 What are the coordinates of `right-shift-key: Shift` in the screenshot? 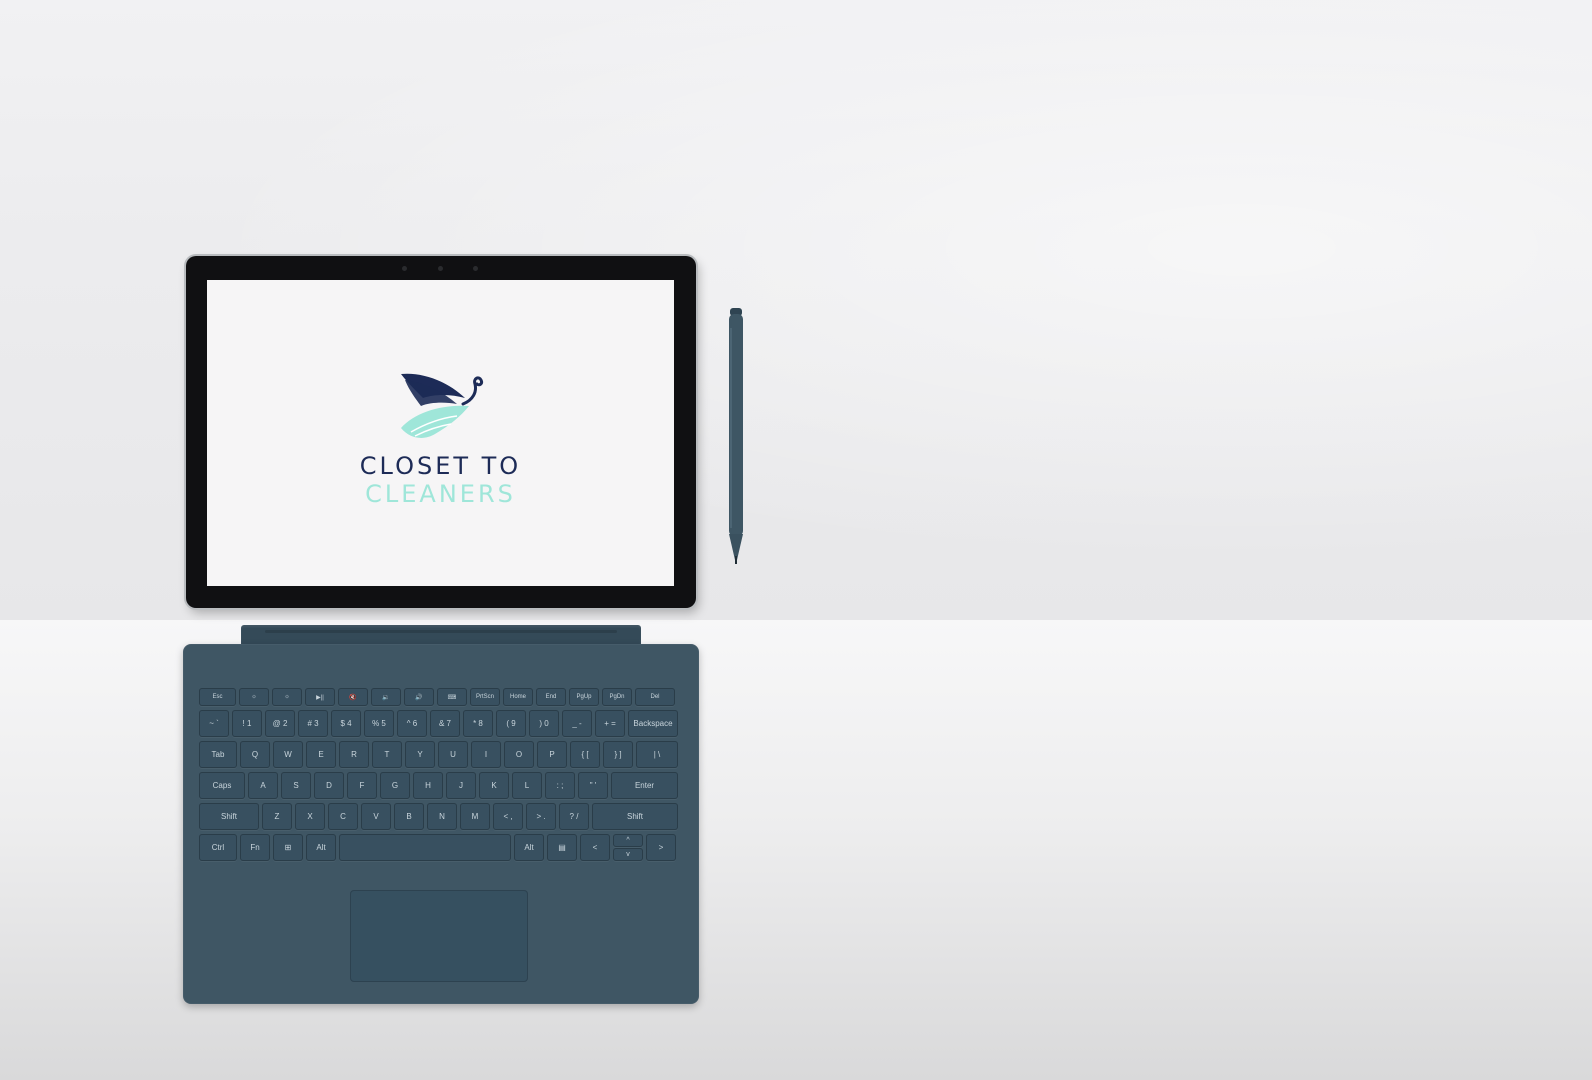 It's located at (635, 816).